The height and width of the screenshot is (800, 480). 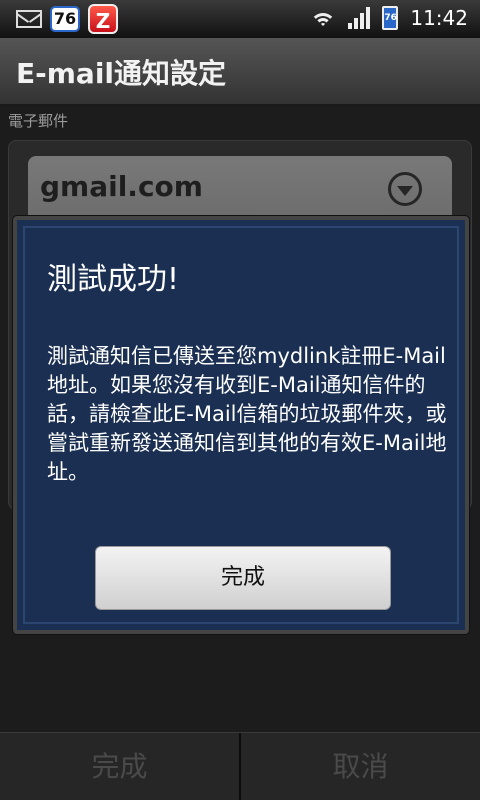 What do you see at coordinates (323, 18) in the screenshot?
I see `wifi-icon` at bounding box center [323, 18].